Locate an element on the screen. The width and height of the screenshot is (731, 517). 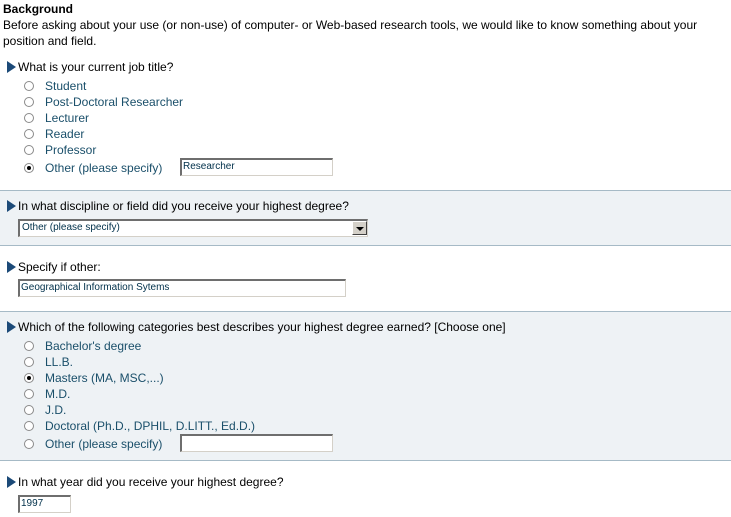
radio-option-lecturer: Lecturer is located at coordinates (56, 118).